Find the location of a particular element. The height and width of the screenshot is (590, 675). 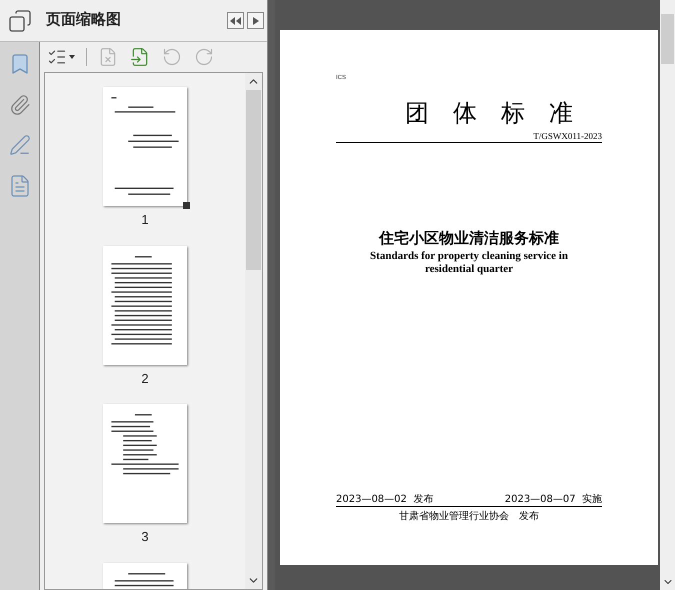

issue-date: 2023—08—02 发布 is located at coordinates (385, 500).